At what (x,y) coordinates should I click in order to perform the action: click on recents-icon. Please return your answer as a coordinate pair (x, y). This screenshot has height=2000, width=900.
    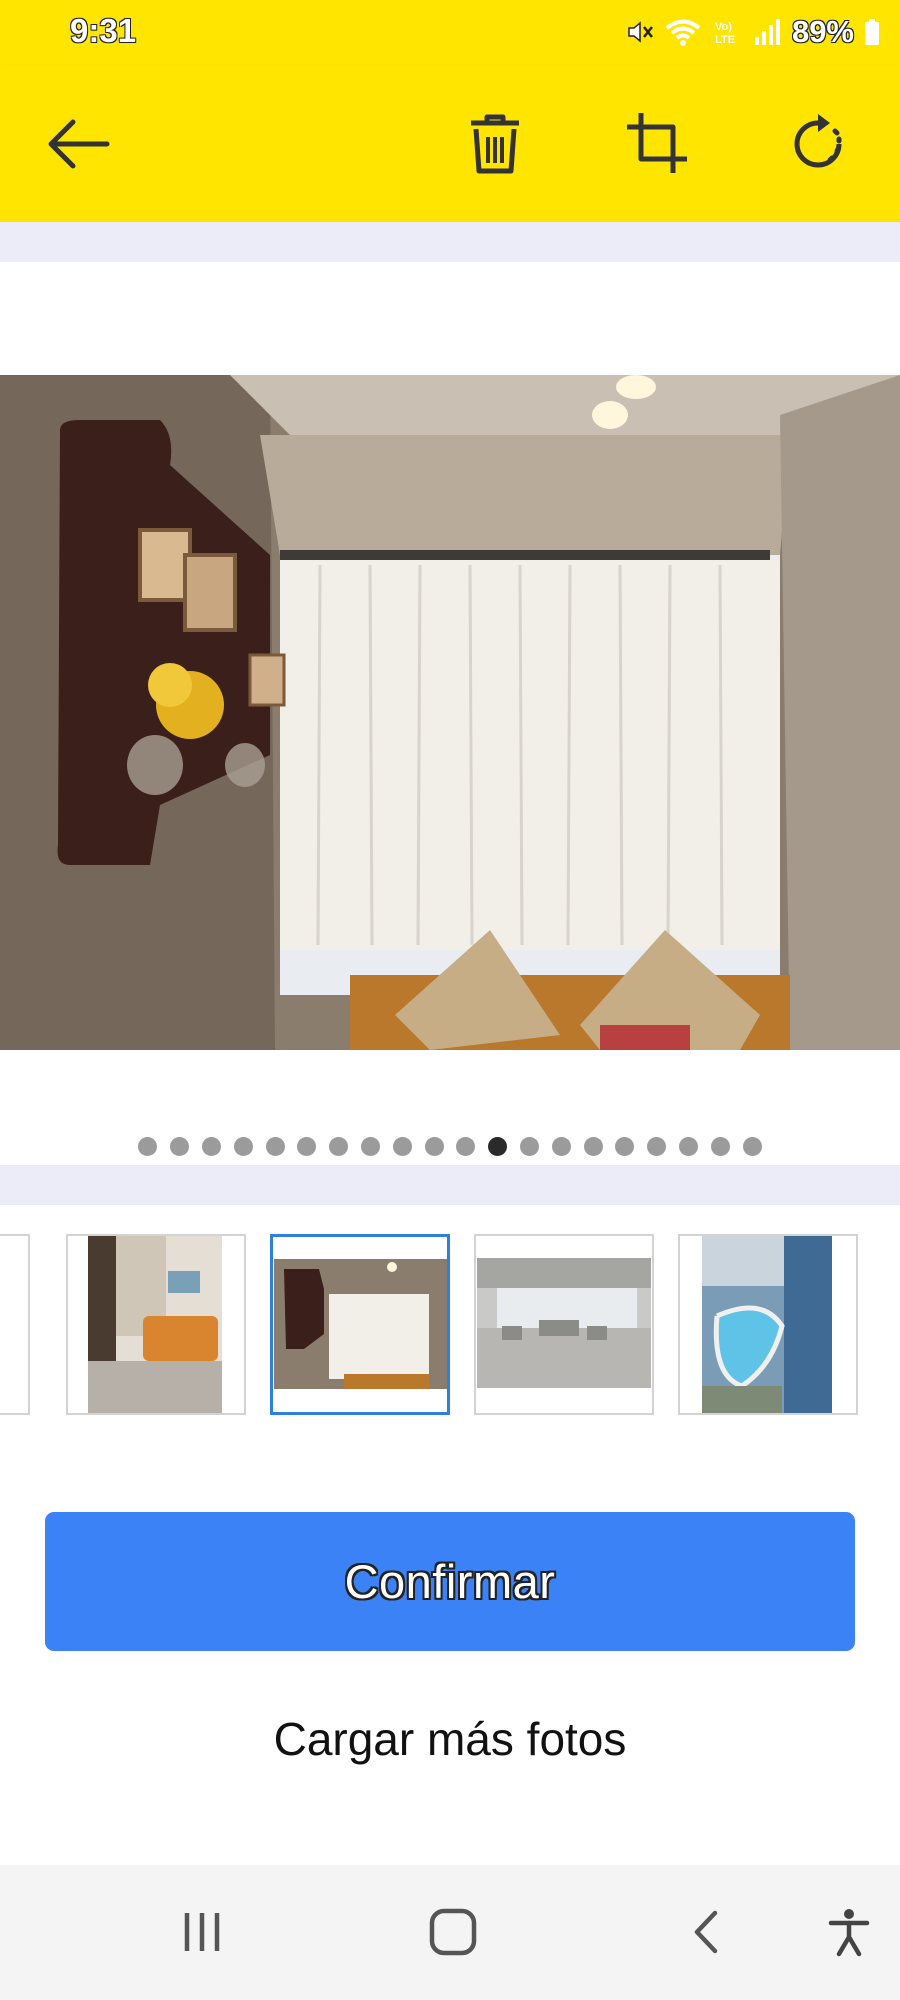
    Looking at the image, I should click on (202, 1932).